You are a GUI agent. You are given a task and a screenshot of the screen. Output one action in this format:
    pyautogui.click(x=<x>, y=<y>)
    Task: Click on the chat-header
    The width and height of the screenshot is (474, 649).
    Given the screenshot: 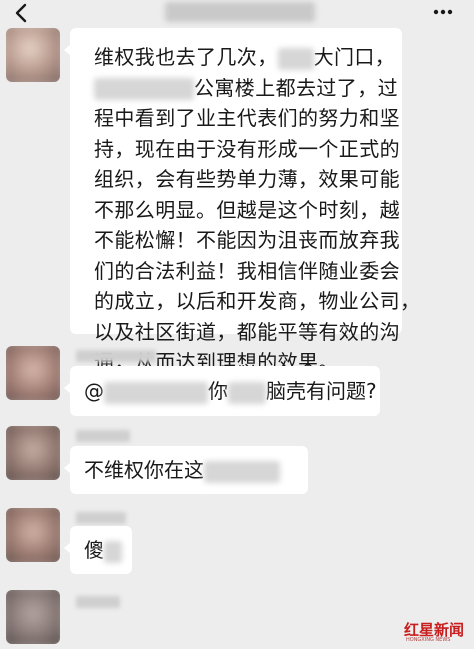 What is the action you would take?
    pyautogui.click(x=237, y=13)
    